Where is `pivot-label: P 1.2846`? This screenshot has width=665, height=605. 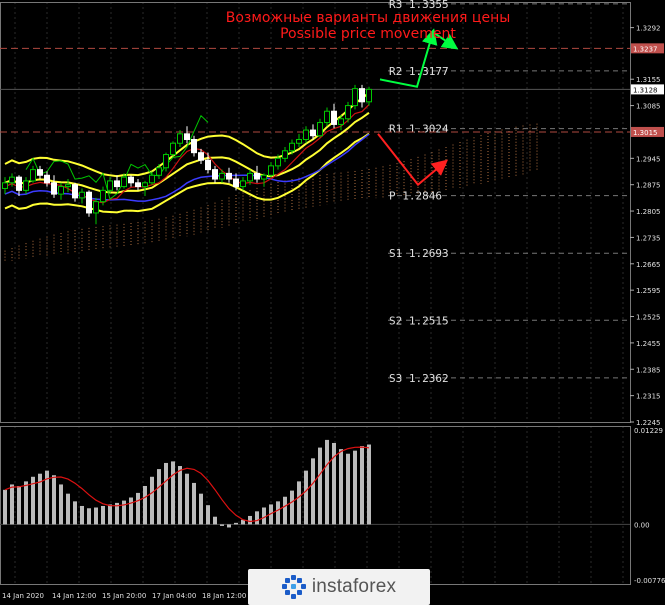
pivot-label: P 1.2846 is located at coordinates (415, 196).